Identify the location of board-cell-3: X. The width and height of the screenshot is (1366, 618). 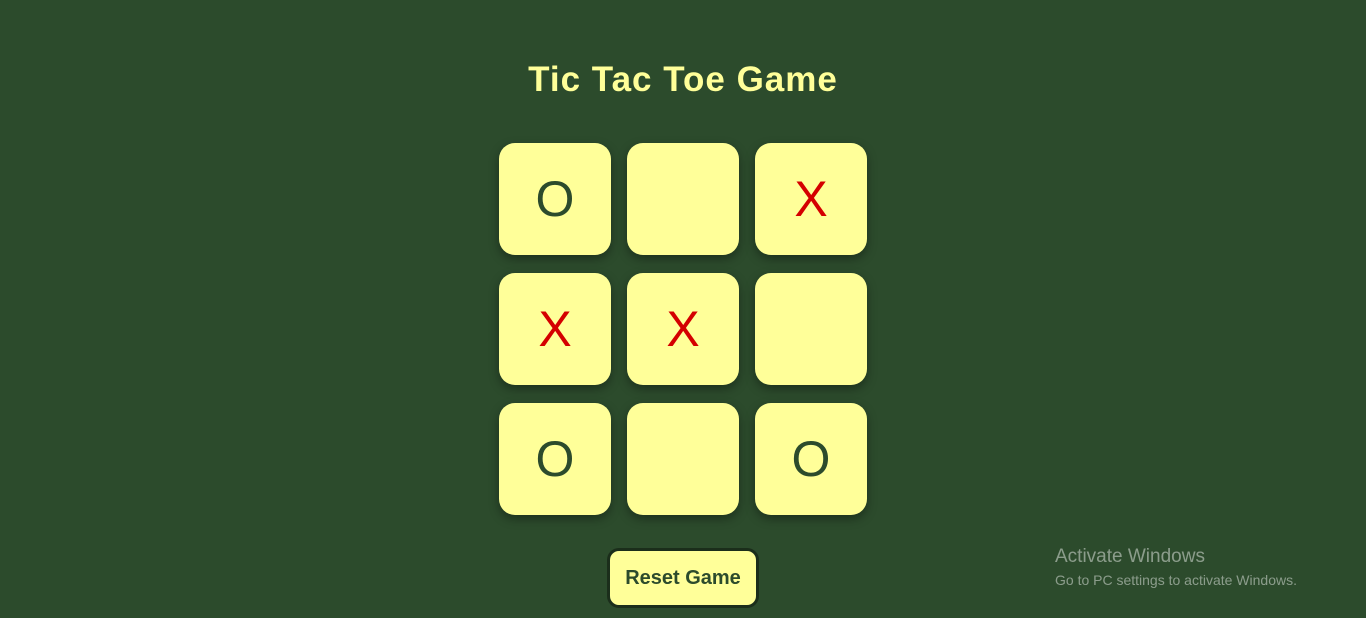
(811, 199).